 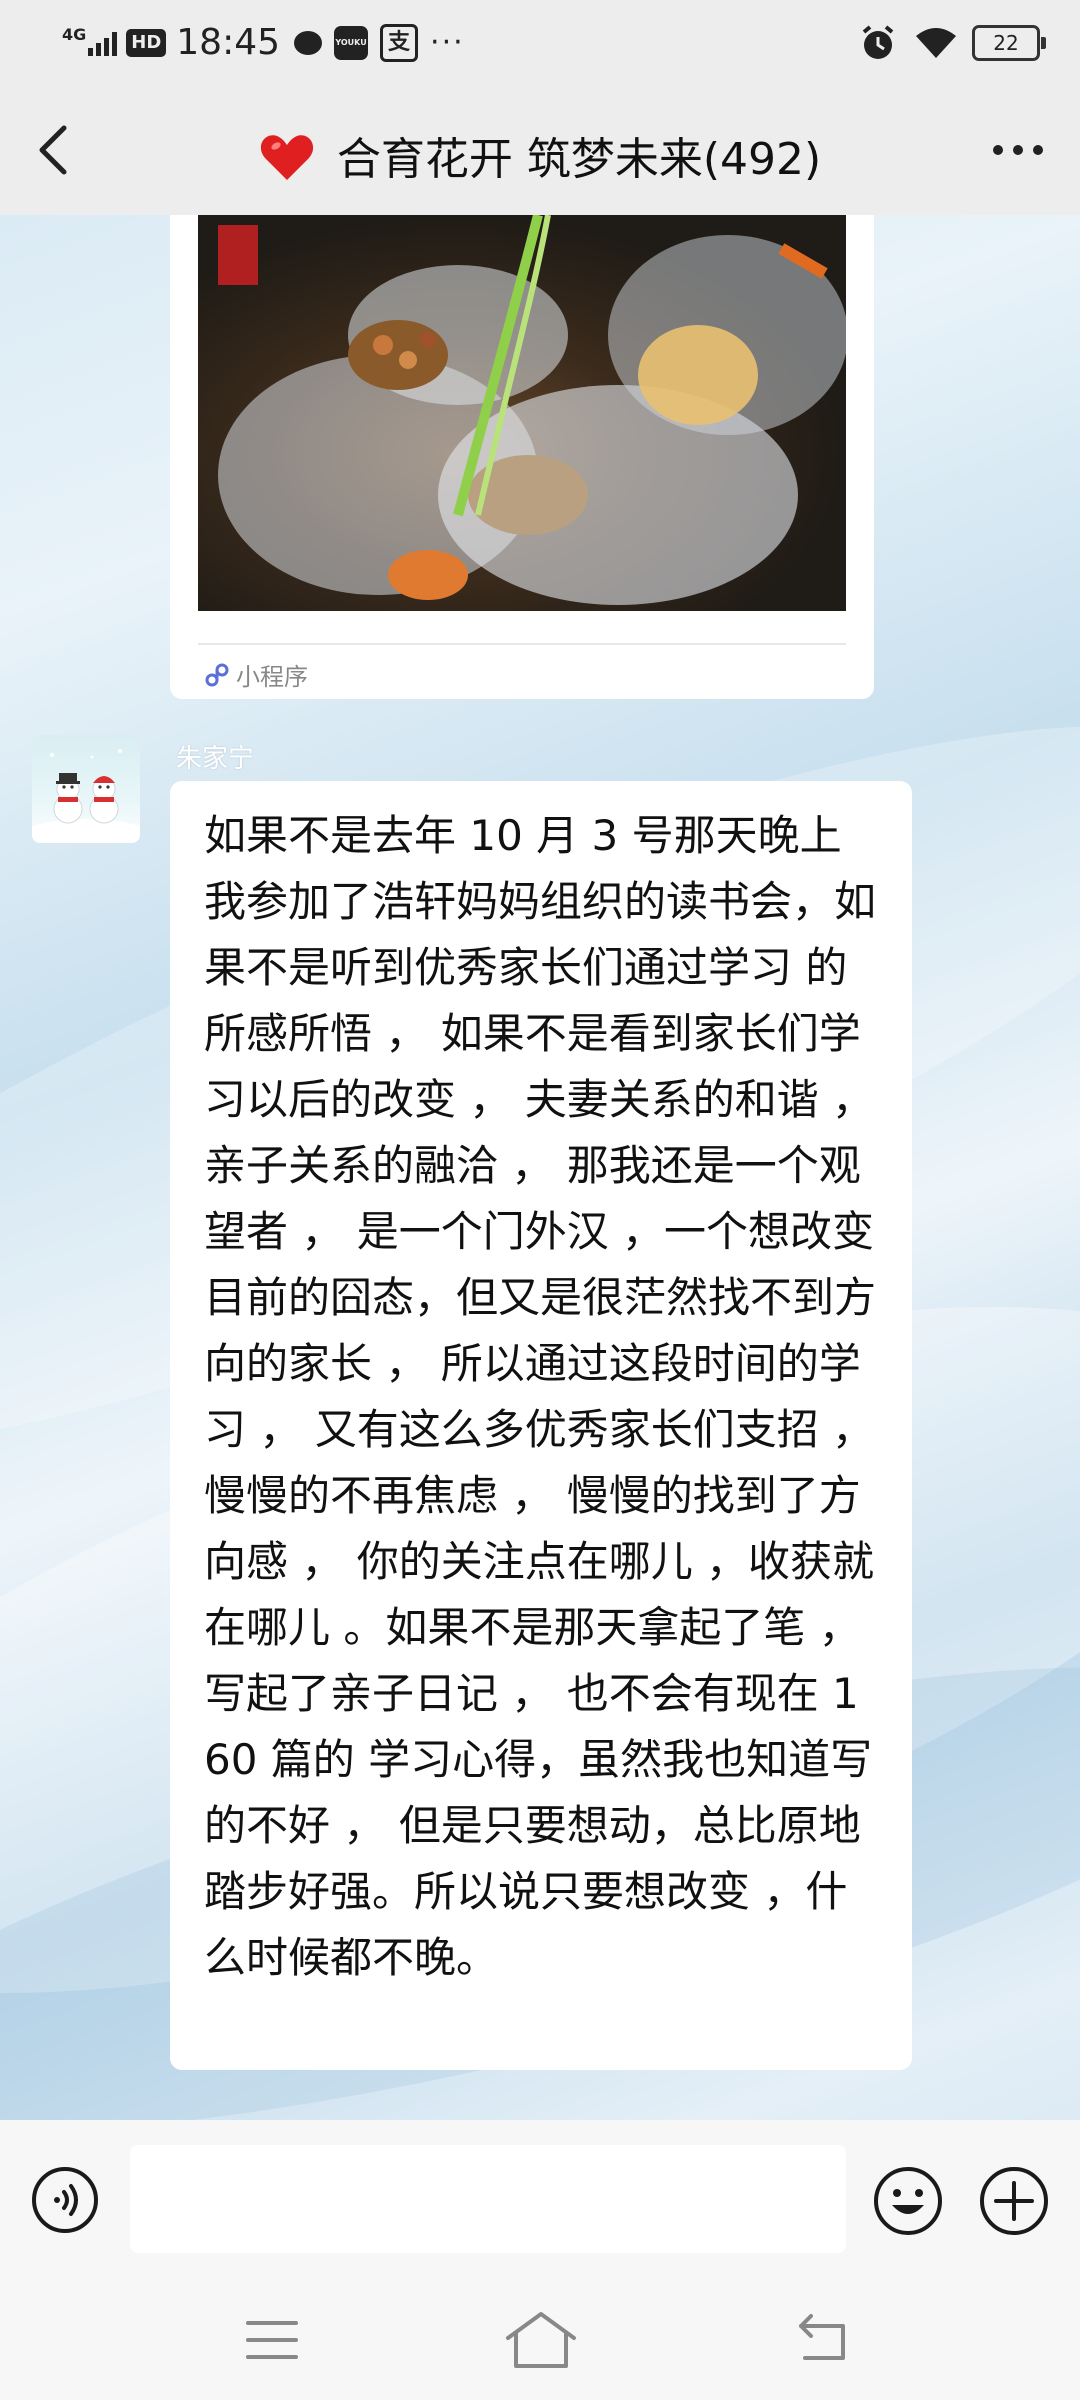 I want to click on mini-program-label: 小程序, so click(x=256, y=674).